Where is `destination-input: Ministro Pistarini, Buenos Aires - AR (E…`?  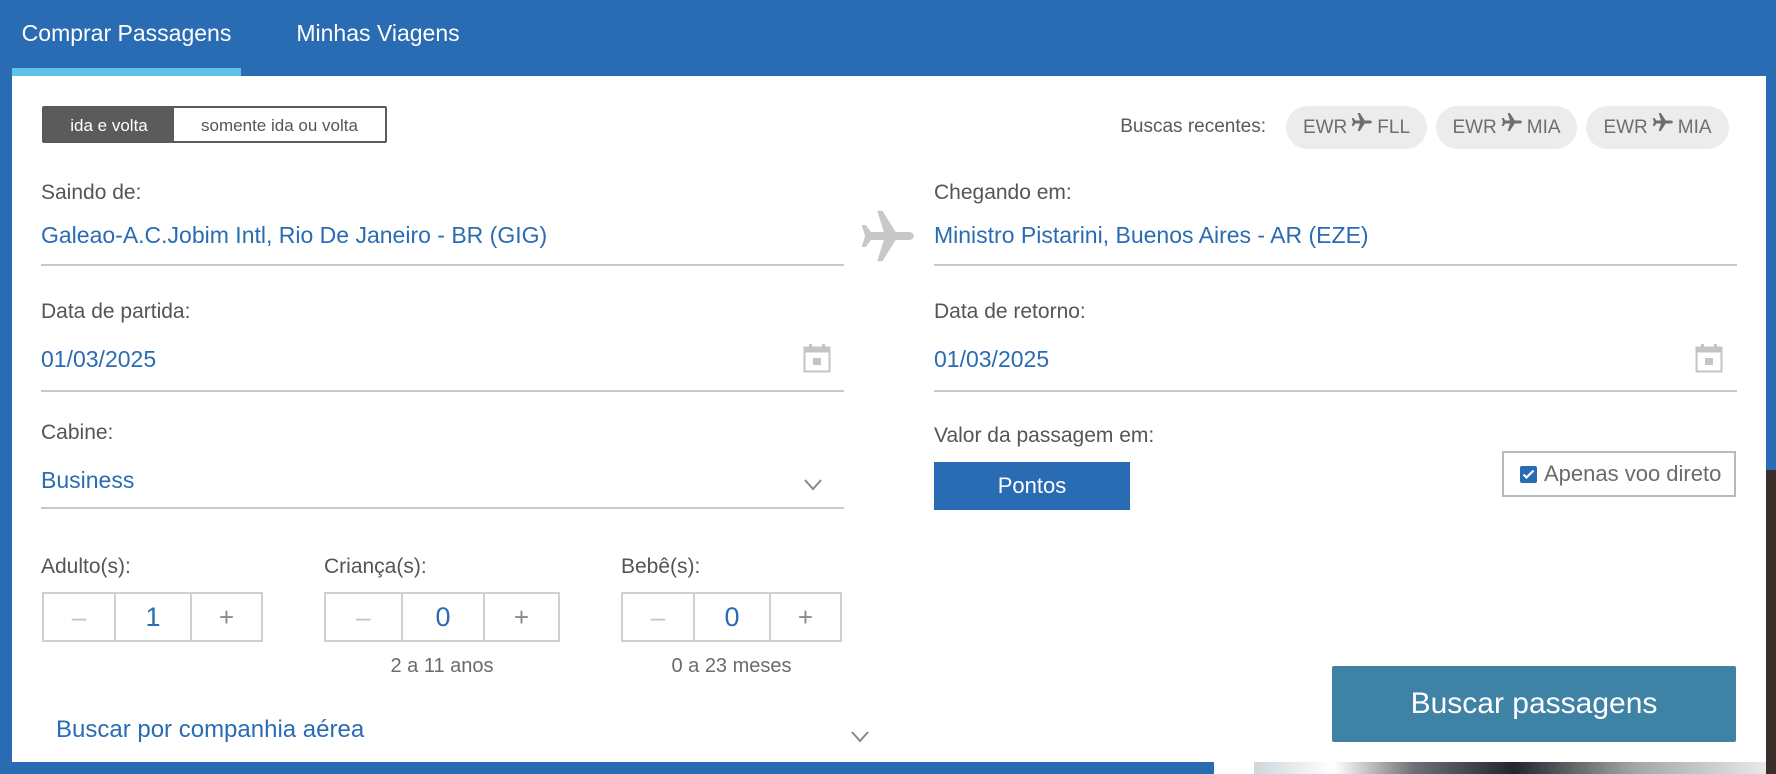
destination-input: Ministro Pistarini, Buenos Aires - AR (E… is located at coordinates (1151, 235).